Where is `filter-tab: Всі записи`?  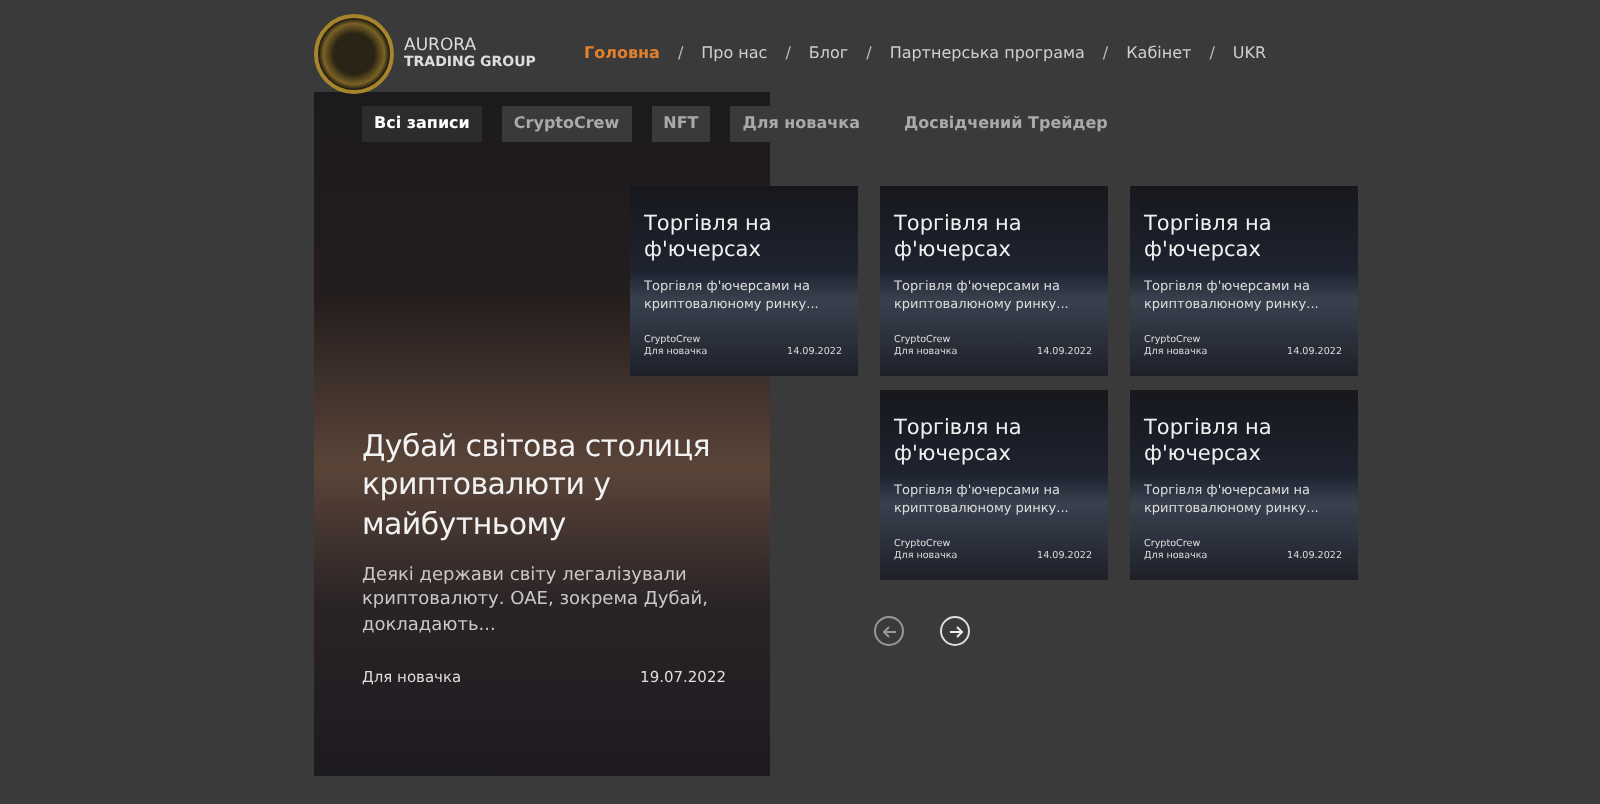
filter-tab: Всі записи is located at coordinates (422, 124).